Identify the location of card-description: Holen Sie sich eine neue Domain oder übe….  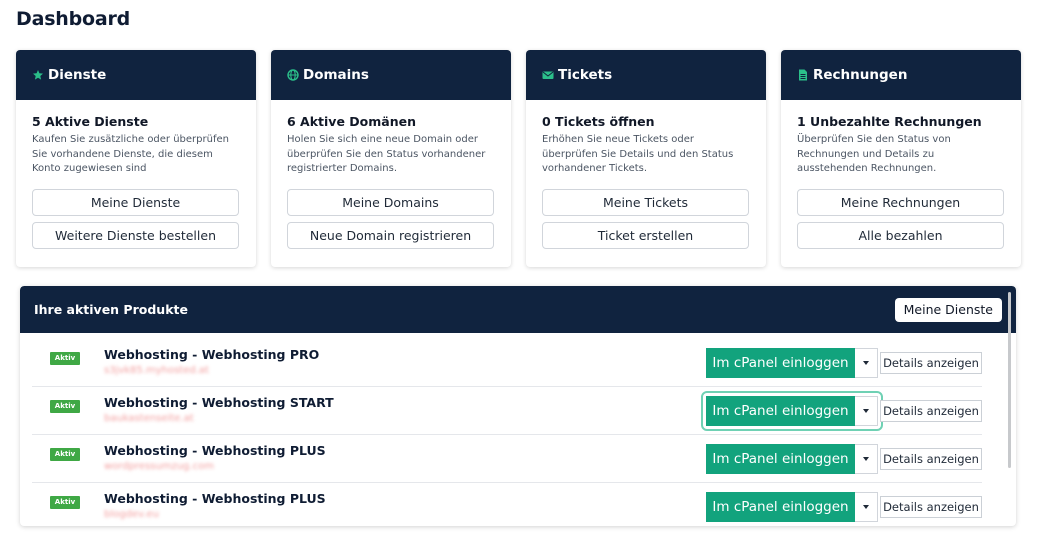
(386, 154).